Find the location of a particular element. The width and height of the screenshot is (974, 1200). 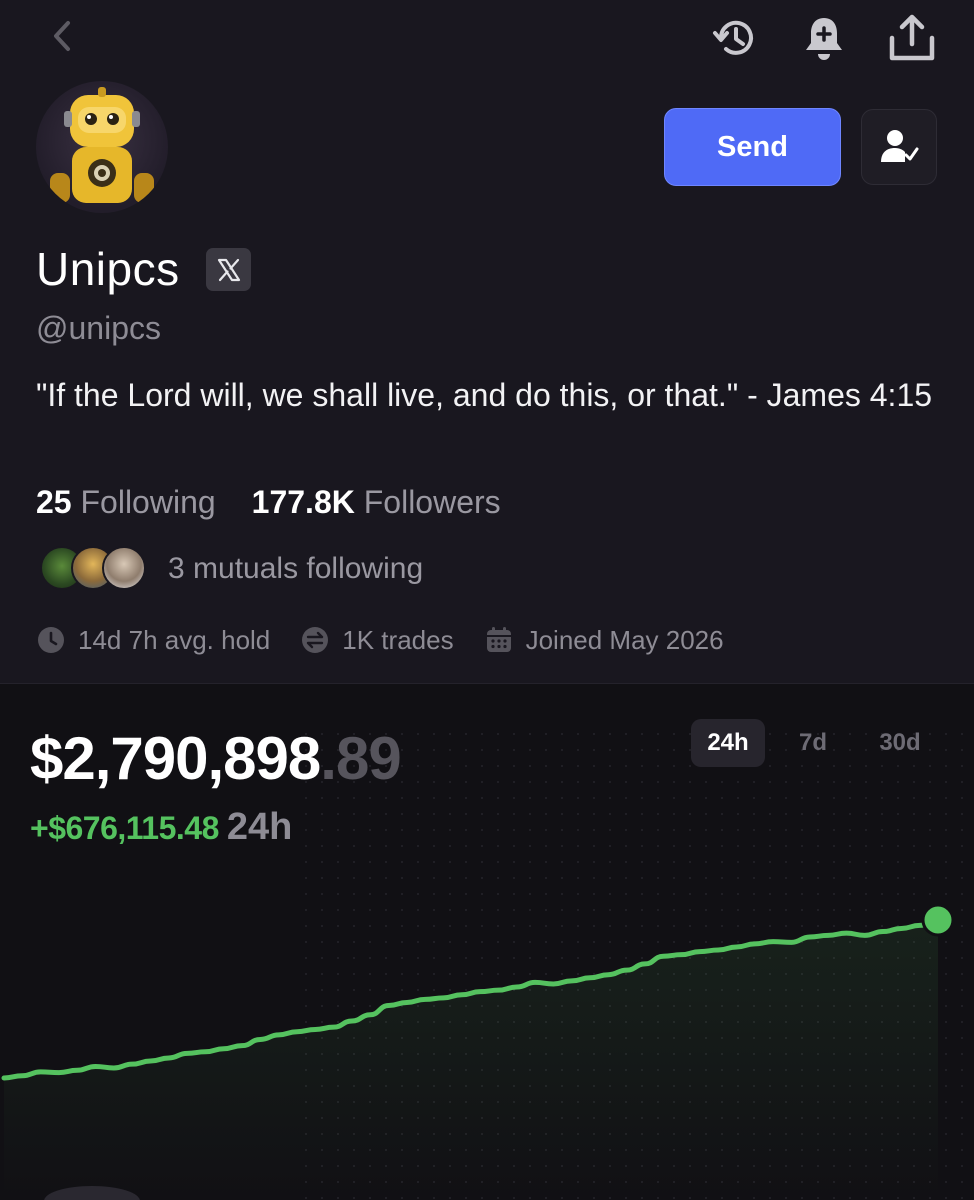

user-check-icon is located at coordinates (900, 146).